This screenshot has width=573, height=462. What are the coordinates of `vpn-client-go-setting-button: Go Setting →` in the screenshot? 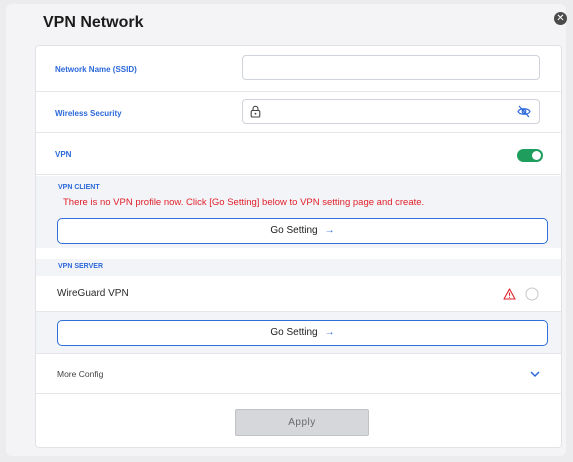 It's located at (302, 231).